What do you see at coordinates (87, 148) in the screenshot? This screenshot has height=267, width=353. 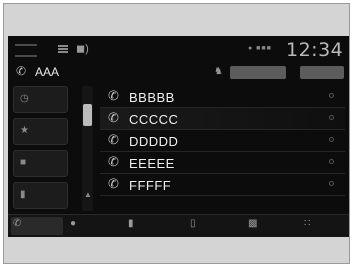 I see `list-scrollbar: ▲` at bounding box center [87, 148].